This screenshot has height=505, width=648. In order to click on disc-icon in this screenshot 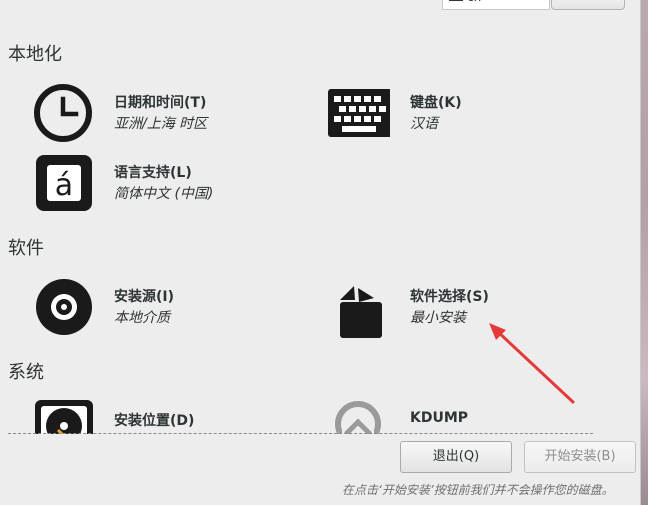, I will do `click(64, 307)`.